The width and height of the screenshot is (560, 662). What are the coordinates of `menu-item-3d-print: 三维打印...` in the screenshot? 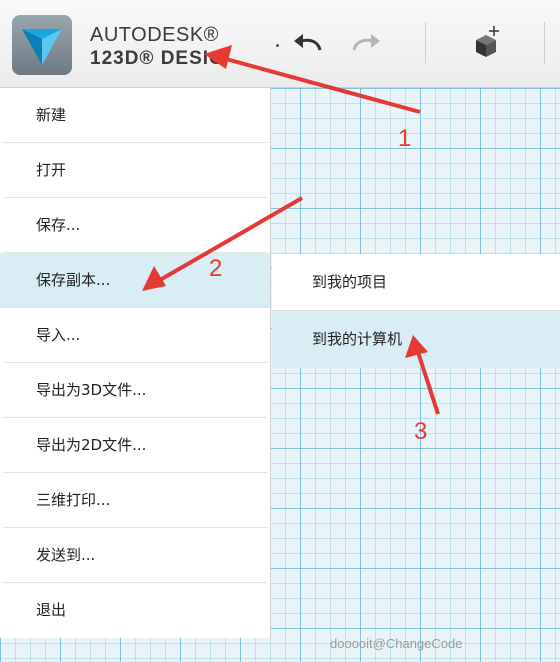 It's located at (135, 500).